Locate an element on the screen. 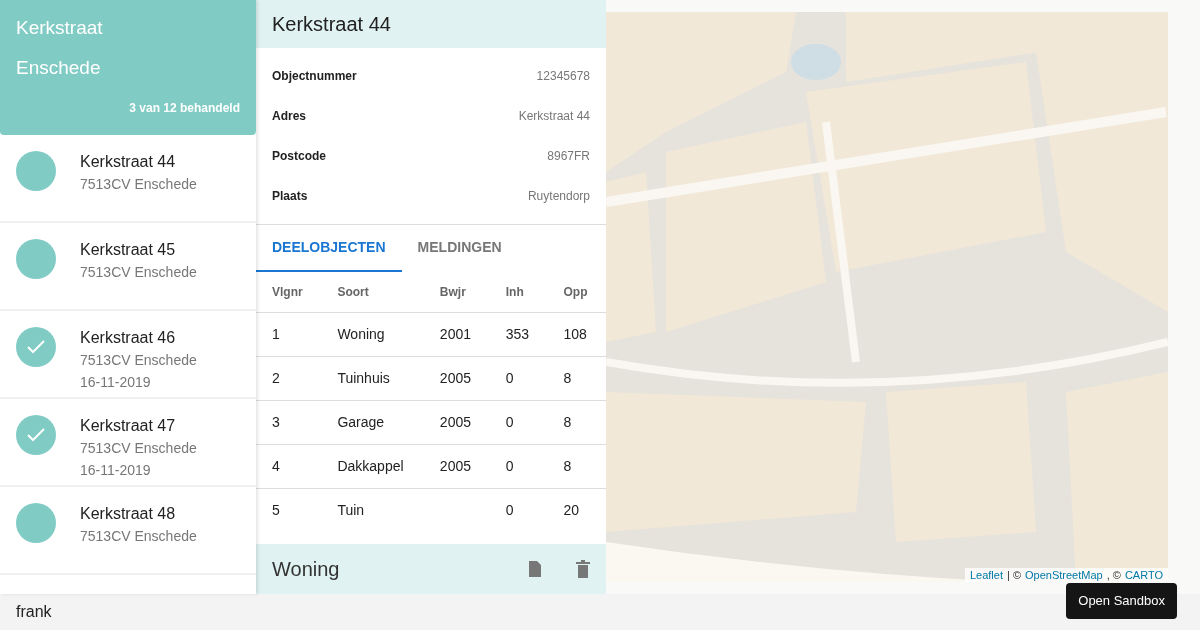 The image size is (1200, 630). table-cell: Dakkappel is located at coordinates (370, 465).